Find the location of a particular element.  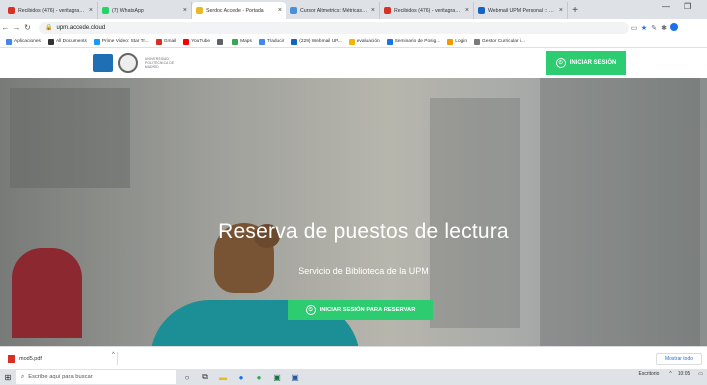

bookmark-item: Traducir is located at coordinates (271, 41).